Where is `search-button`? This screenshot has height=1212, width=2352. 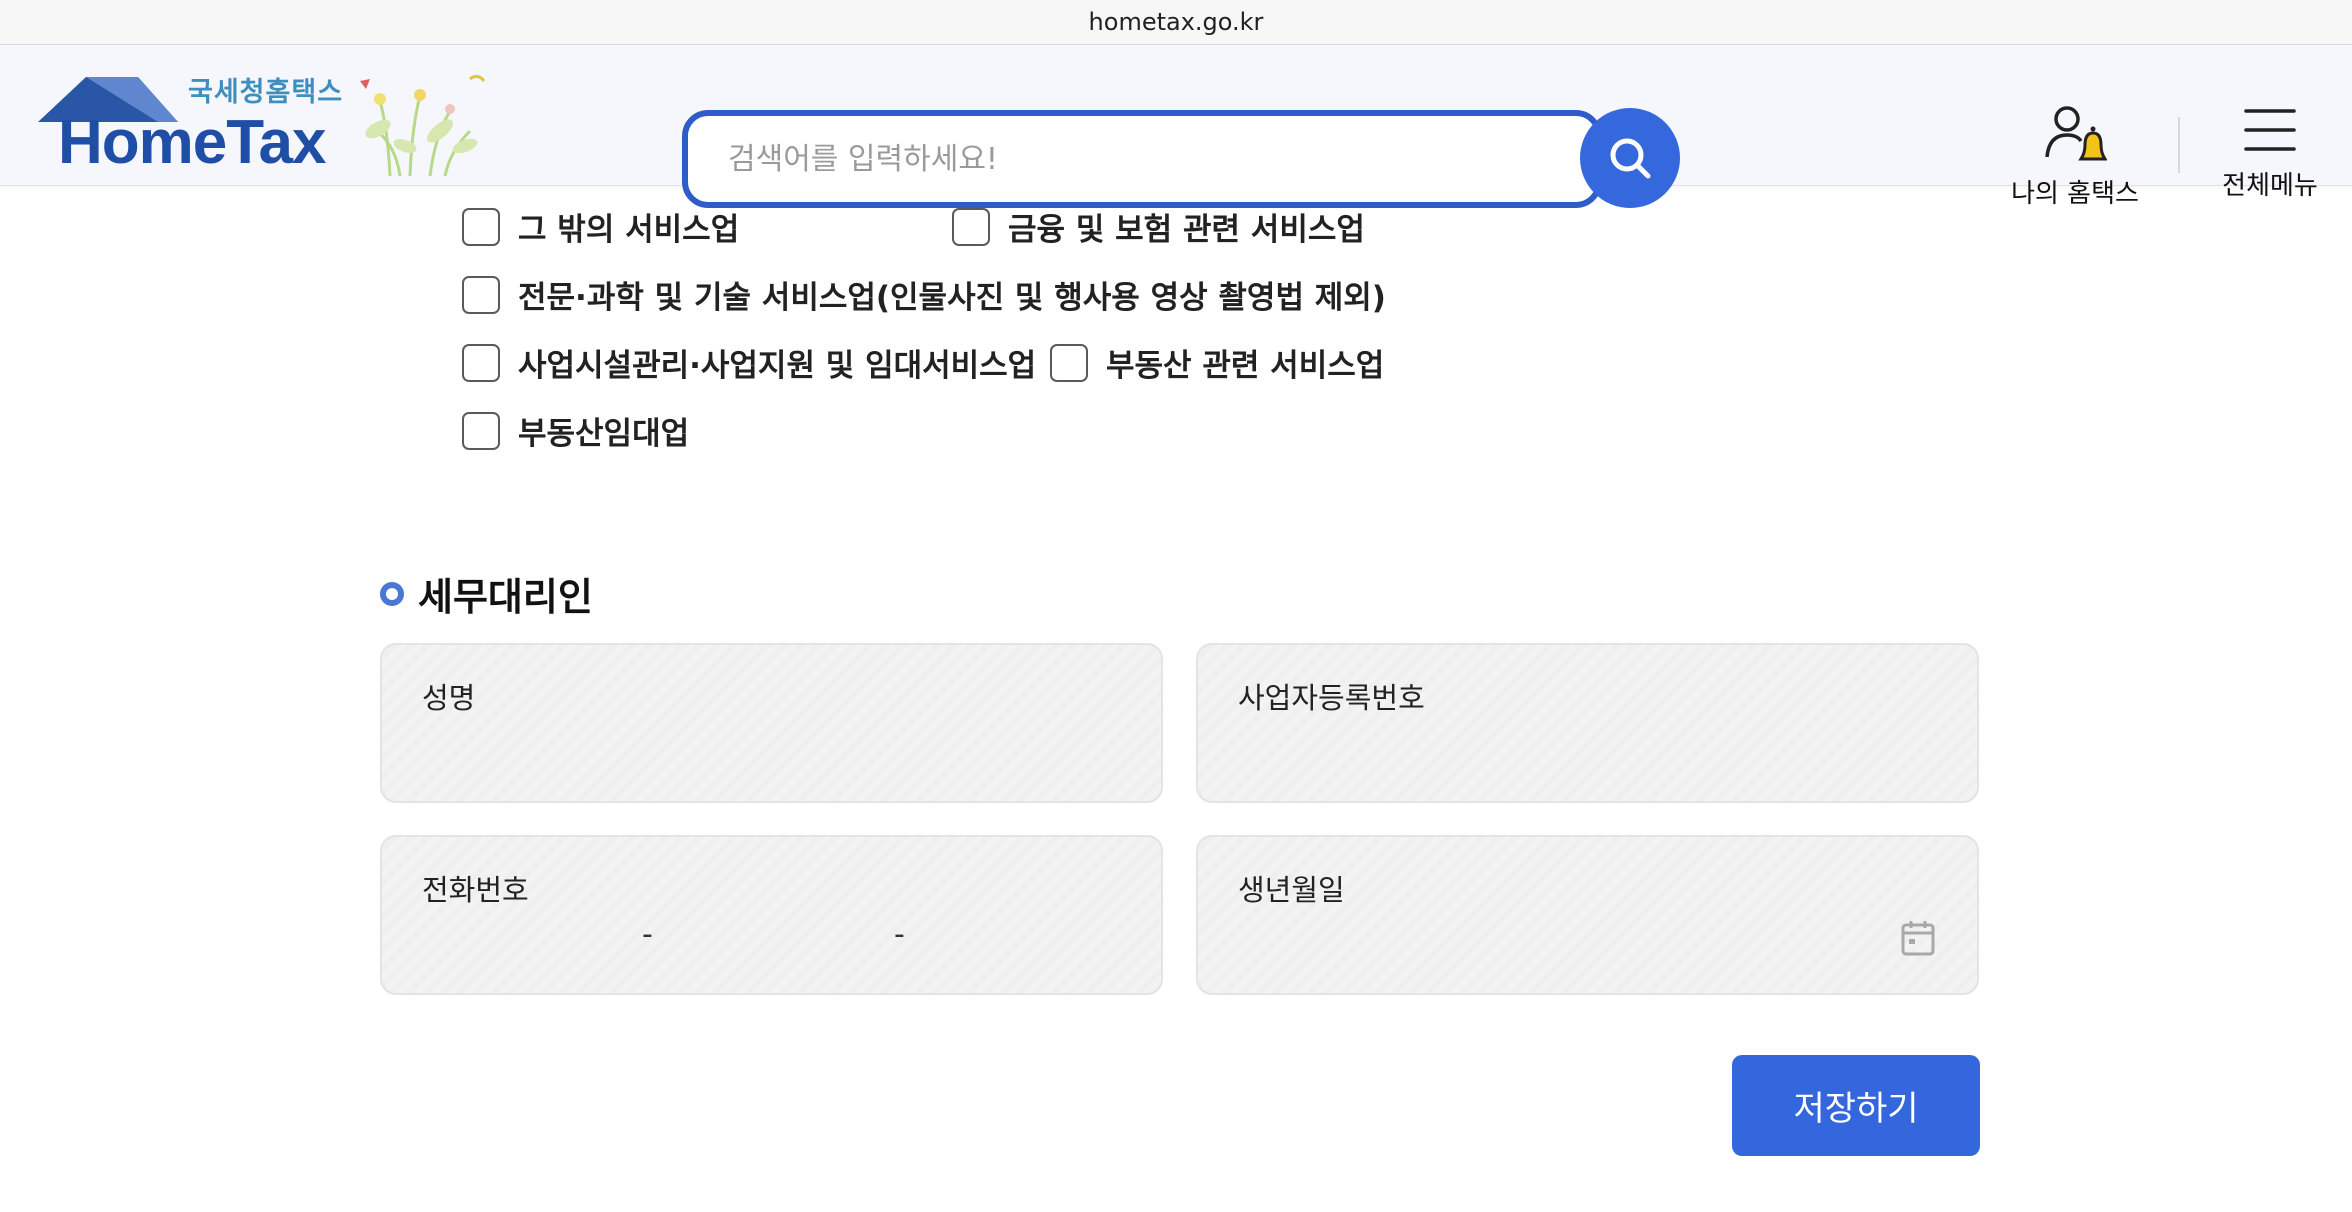
search-button is located at coordinates (1630, 158).